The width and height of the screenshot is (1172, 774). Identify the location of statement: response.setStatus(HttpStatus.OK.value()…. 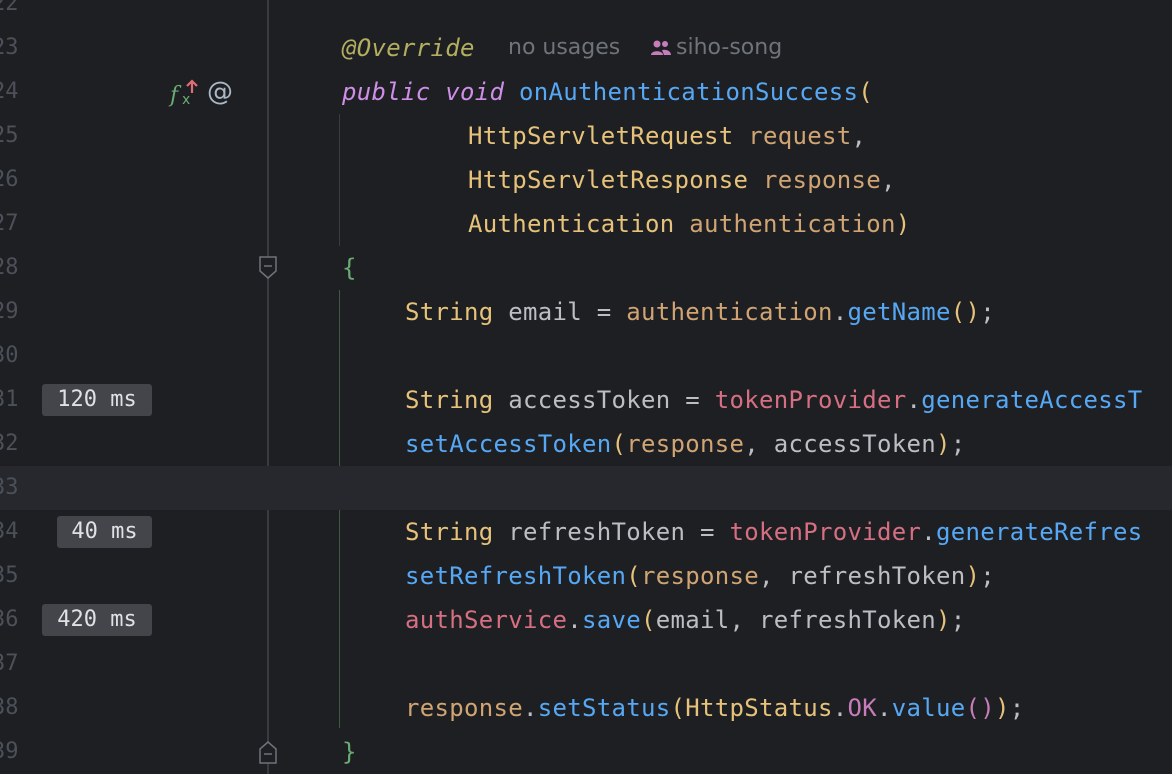
(715, 708).